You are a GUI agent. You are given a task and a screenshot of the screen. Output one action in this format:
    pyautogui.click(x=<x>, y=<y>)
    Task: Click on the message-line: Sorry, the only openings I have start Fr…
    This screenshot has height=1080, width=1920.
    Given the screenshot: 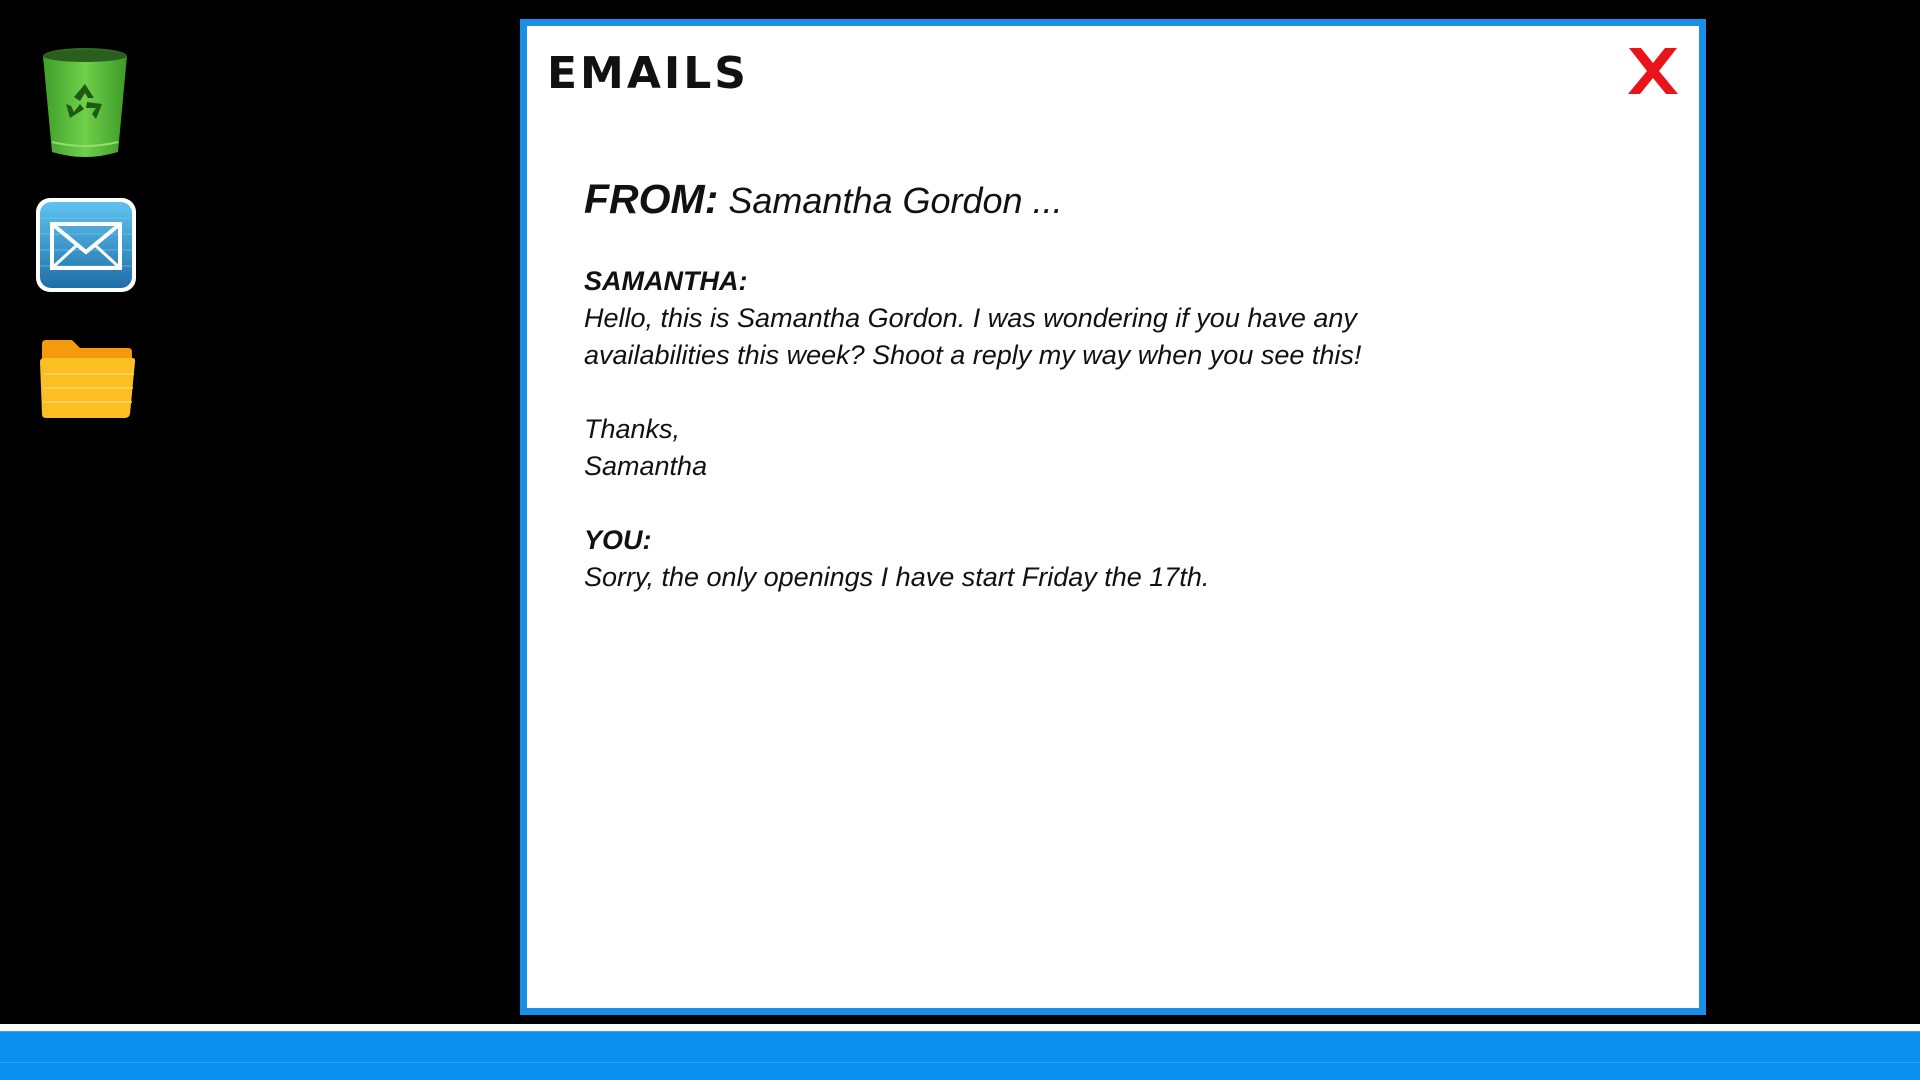 What is the action you would take?
    pyautogui.click(x=897, y=577)
    